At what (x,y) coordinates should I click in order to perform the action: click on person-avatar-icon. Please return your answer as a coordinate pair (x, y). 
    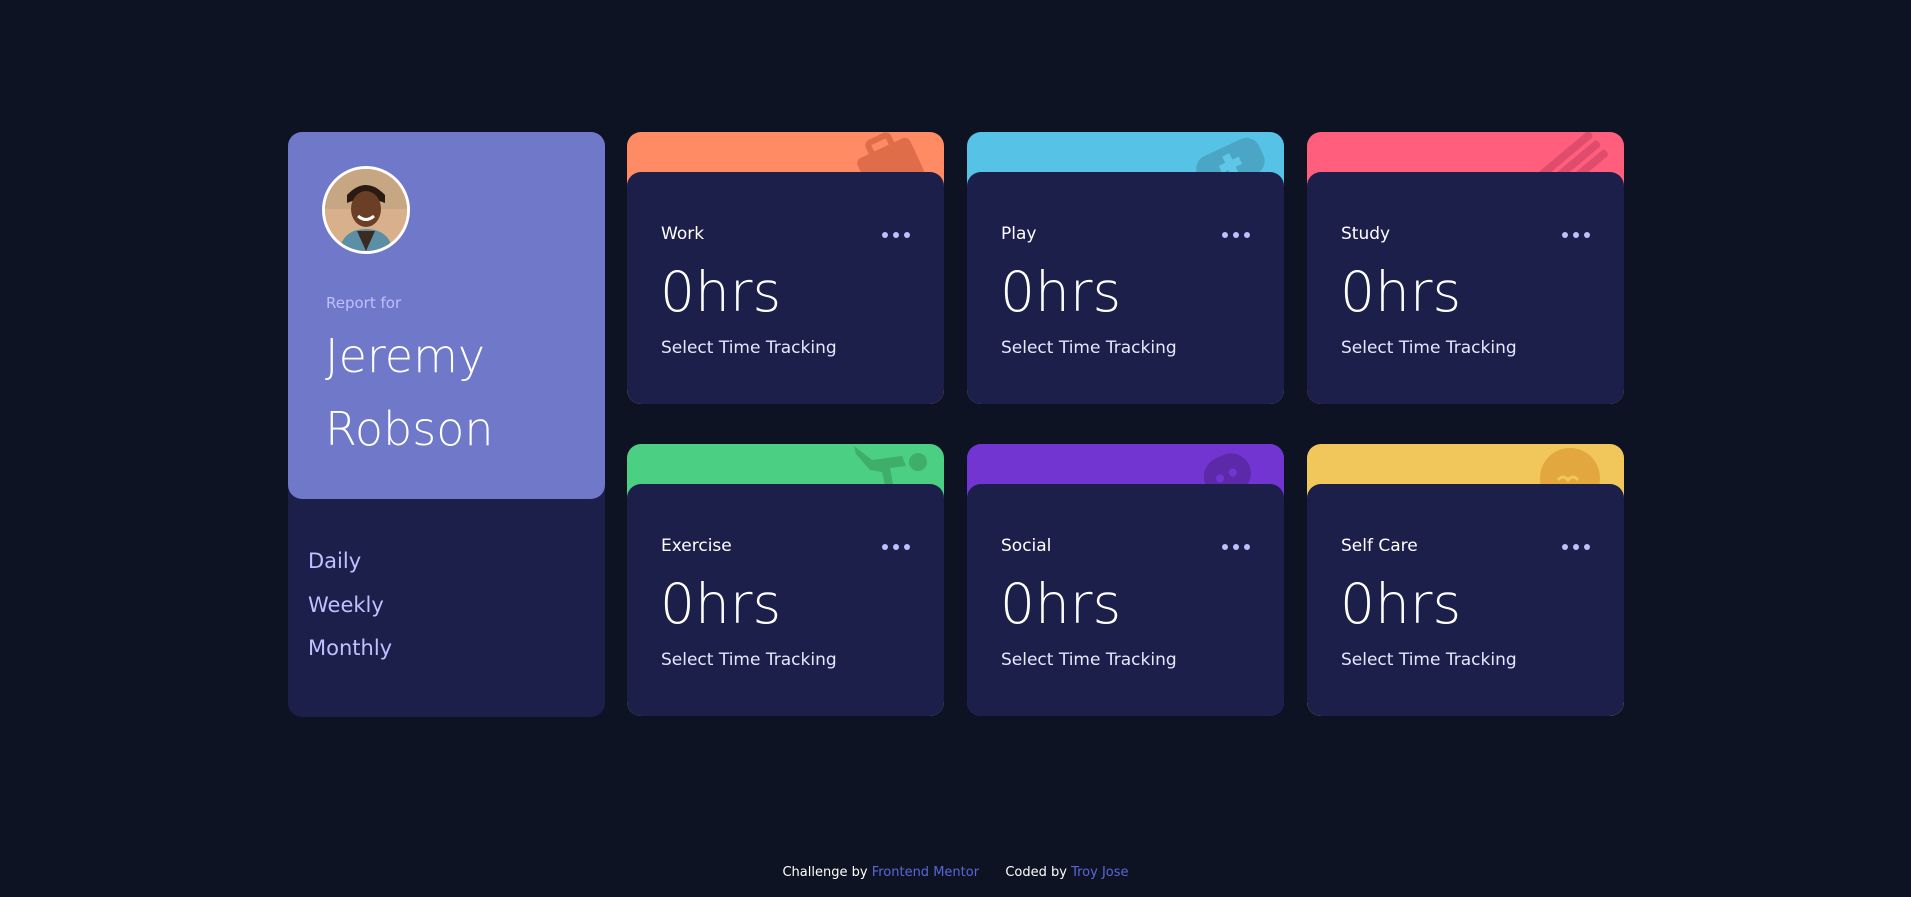
    Looking at the image, I should click on (366, 210).